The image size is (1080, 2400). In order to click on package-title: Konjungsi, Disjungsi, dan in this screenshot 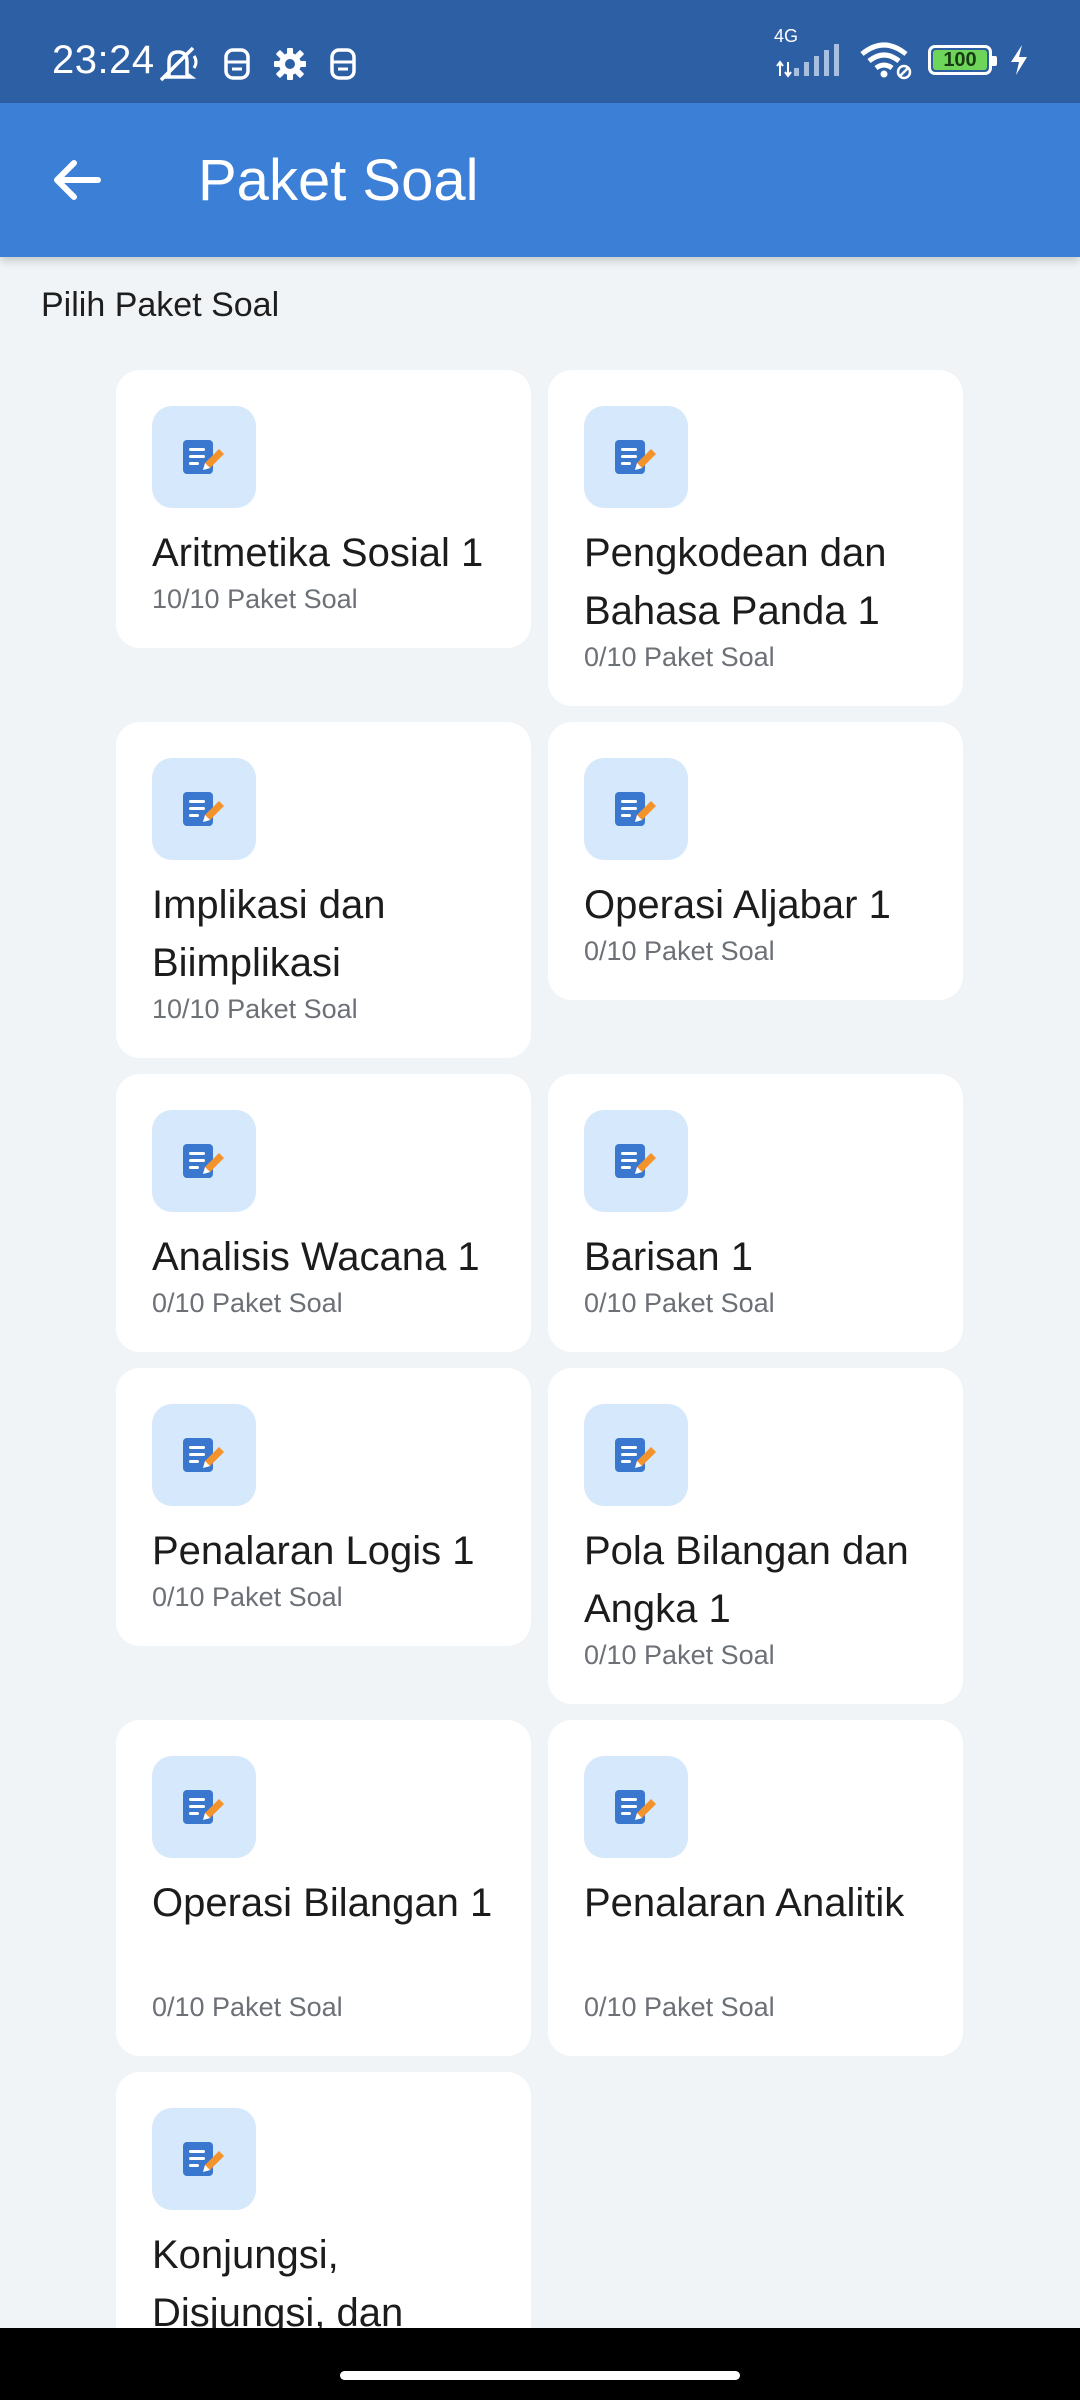, I will do `click(278, 2280)`.